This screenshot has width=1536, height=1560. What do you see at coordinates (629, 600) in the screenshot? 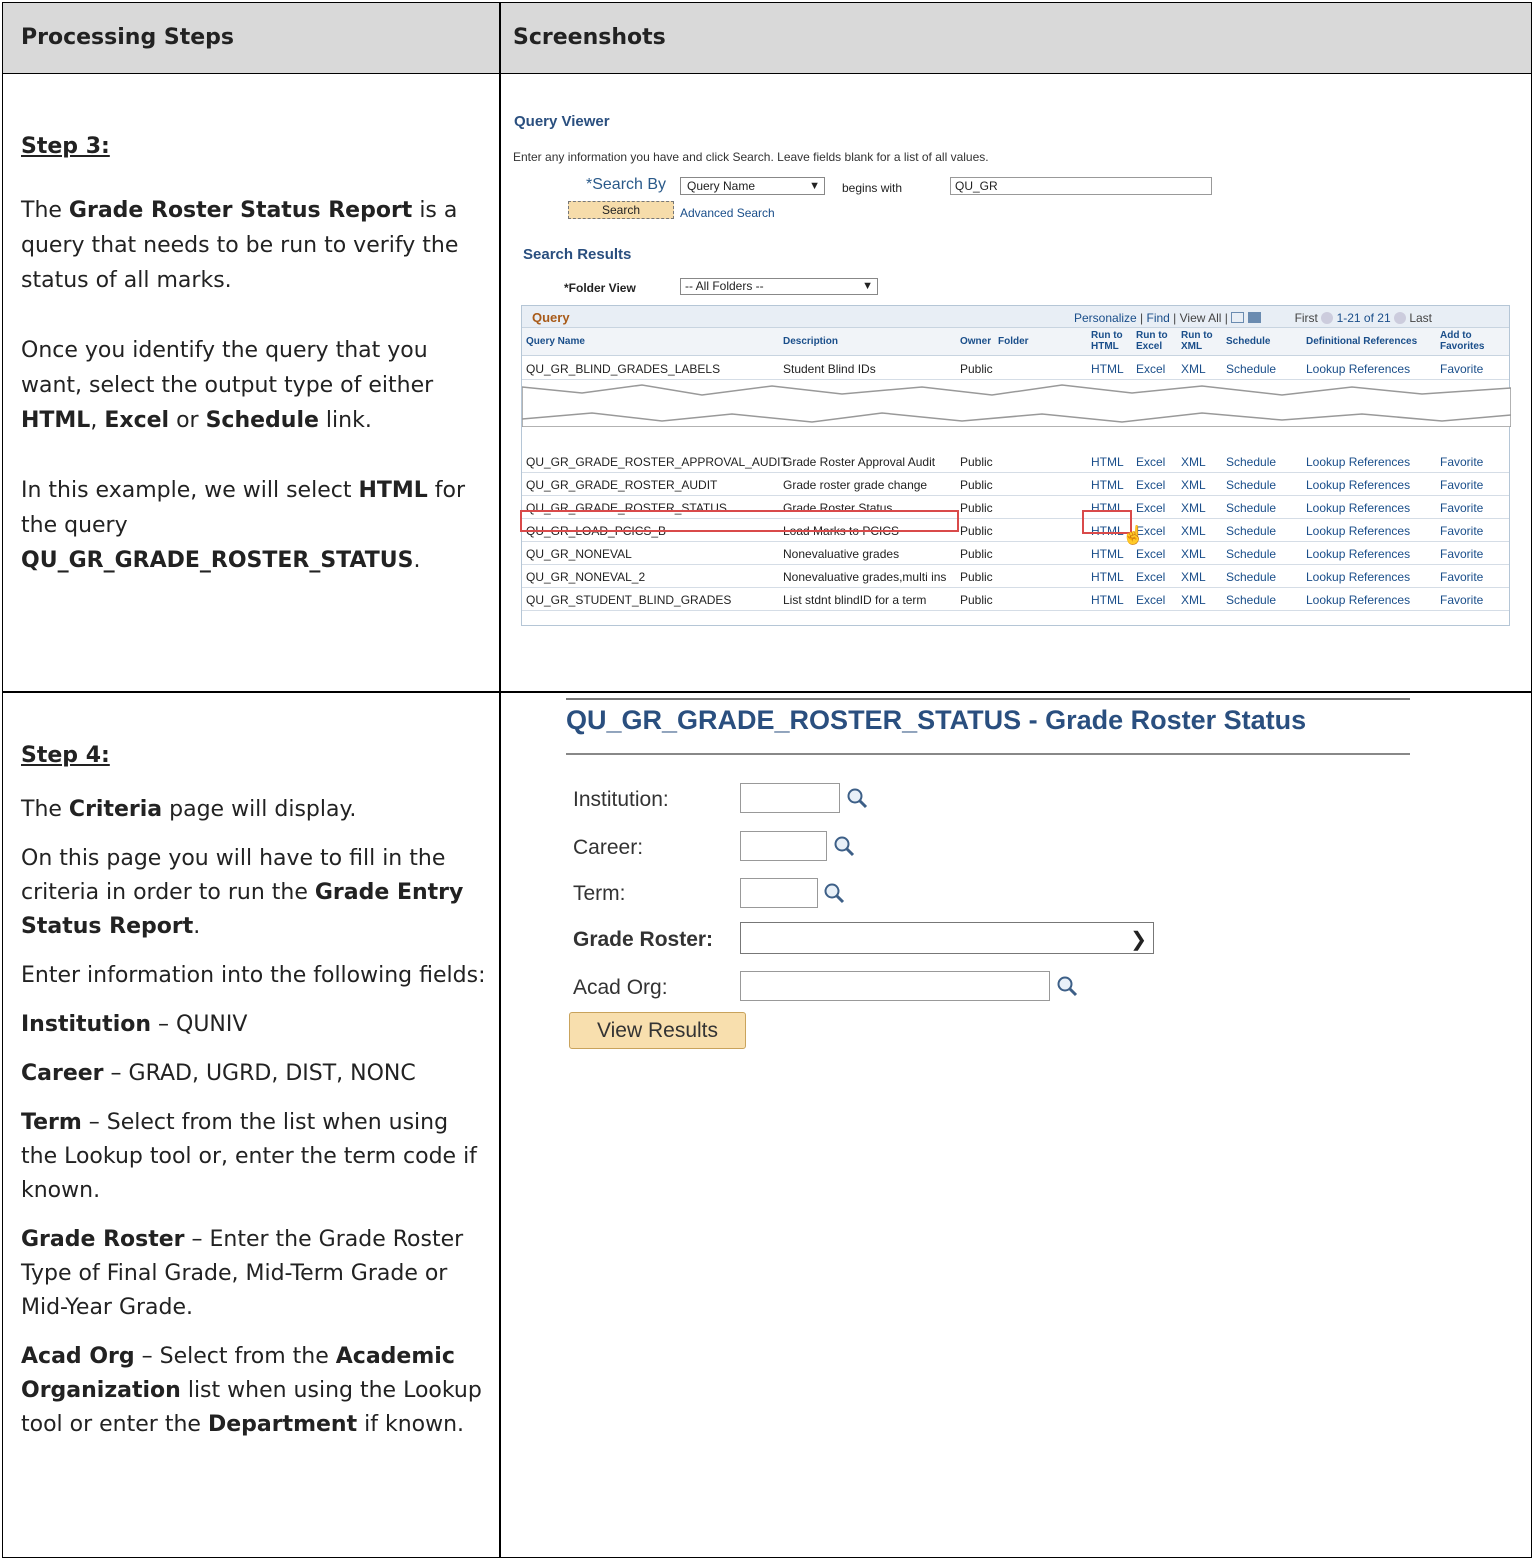
I see `query-name-cell: QU_GR_STUDENT_BLIND_GRADES` at bounding box center [629, 600].